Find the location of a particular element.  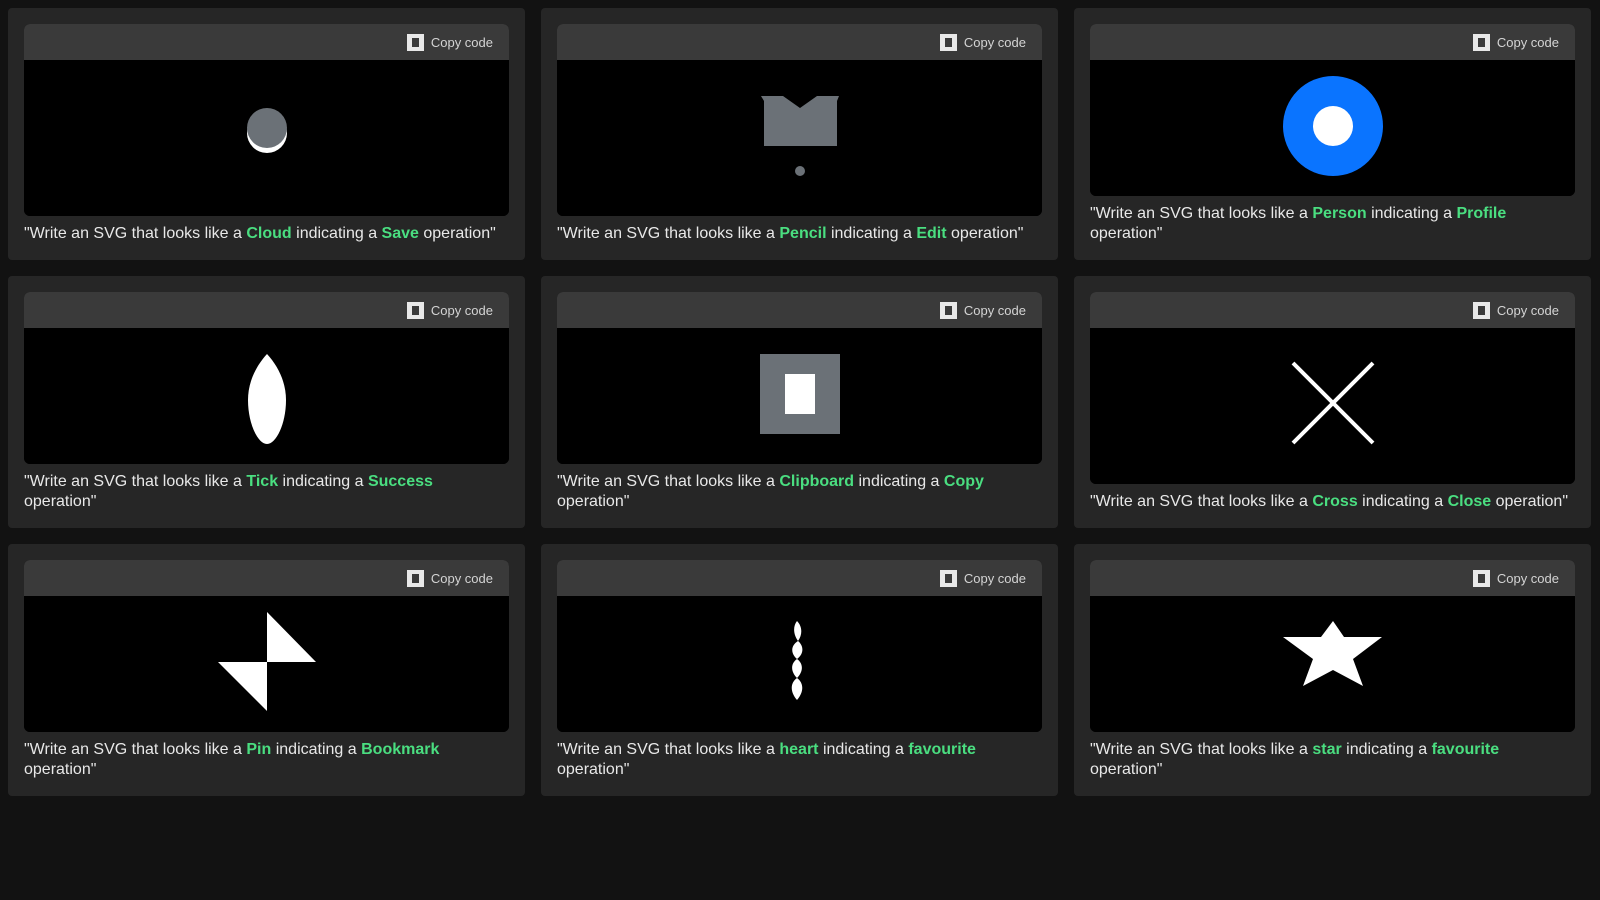

tick-icon is located at coordinates (267, 399).